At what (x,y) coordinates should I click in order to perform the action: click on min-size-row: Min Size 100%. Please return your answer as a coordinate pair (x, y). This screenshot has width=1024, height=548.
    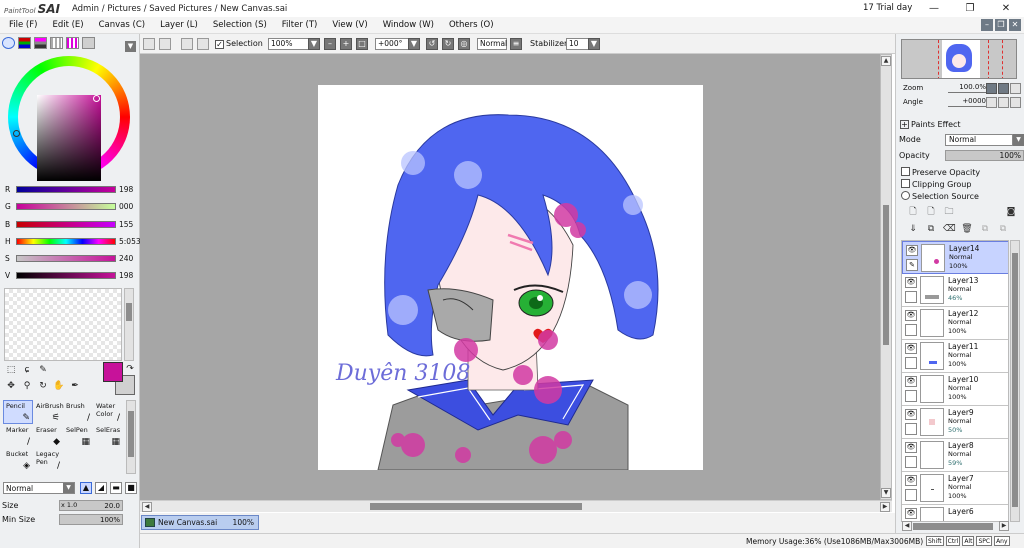
    Looking at the image, I should click on (70, 520).